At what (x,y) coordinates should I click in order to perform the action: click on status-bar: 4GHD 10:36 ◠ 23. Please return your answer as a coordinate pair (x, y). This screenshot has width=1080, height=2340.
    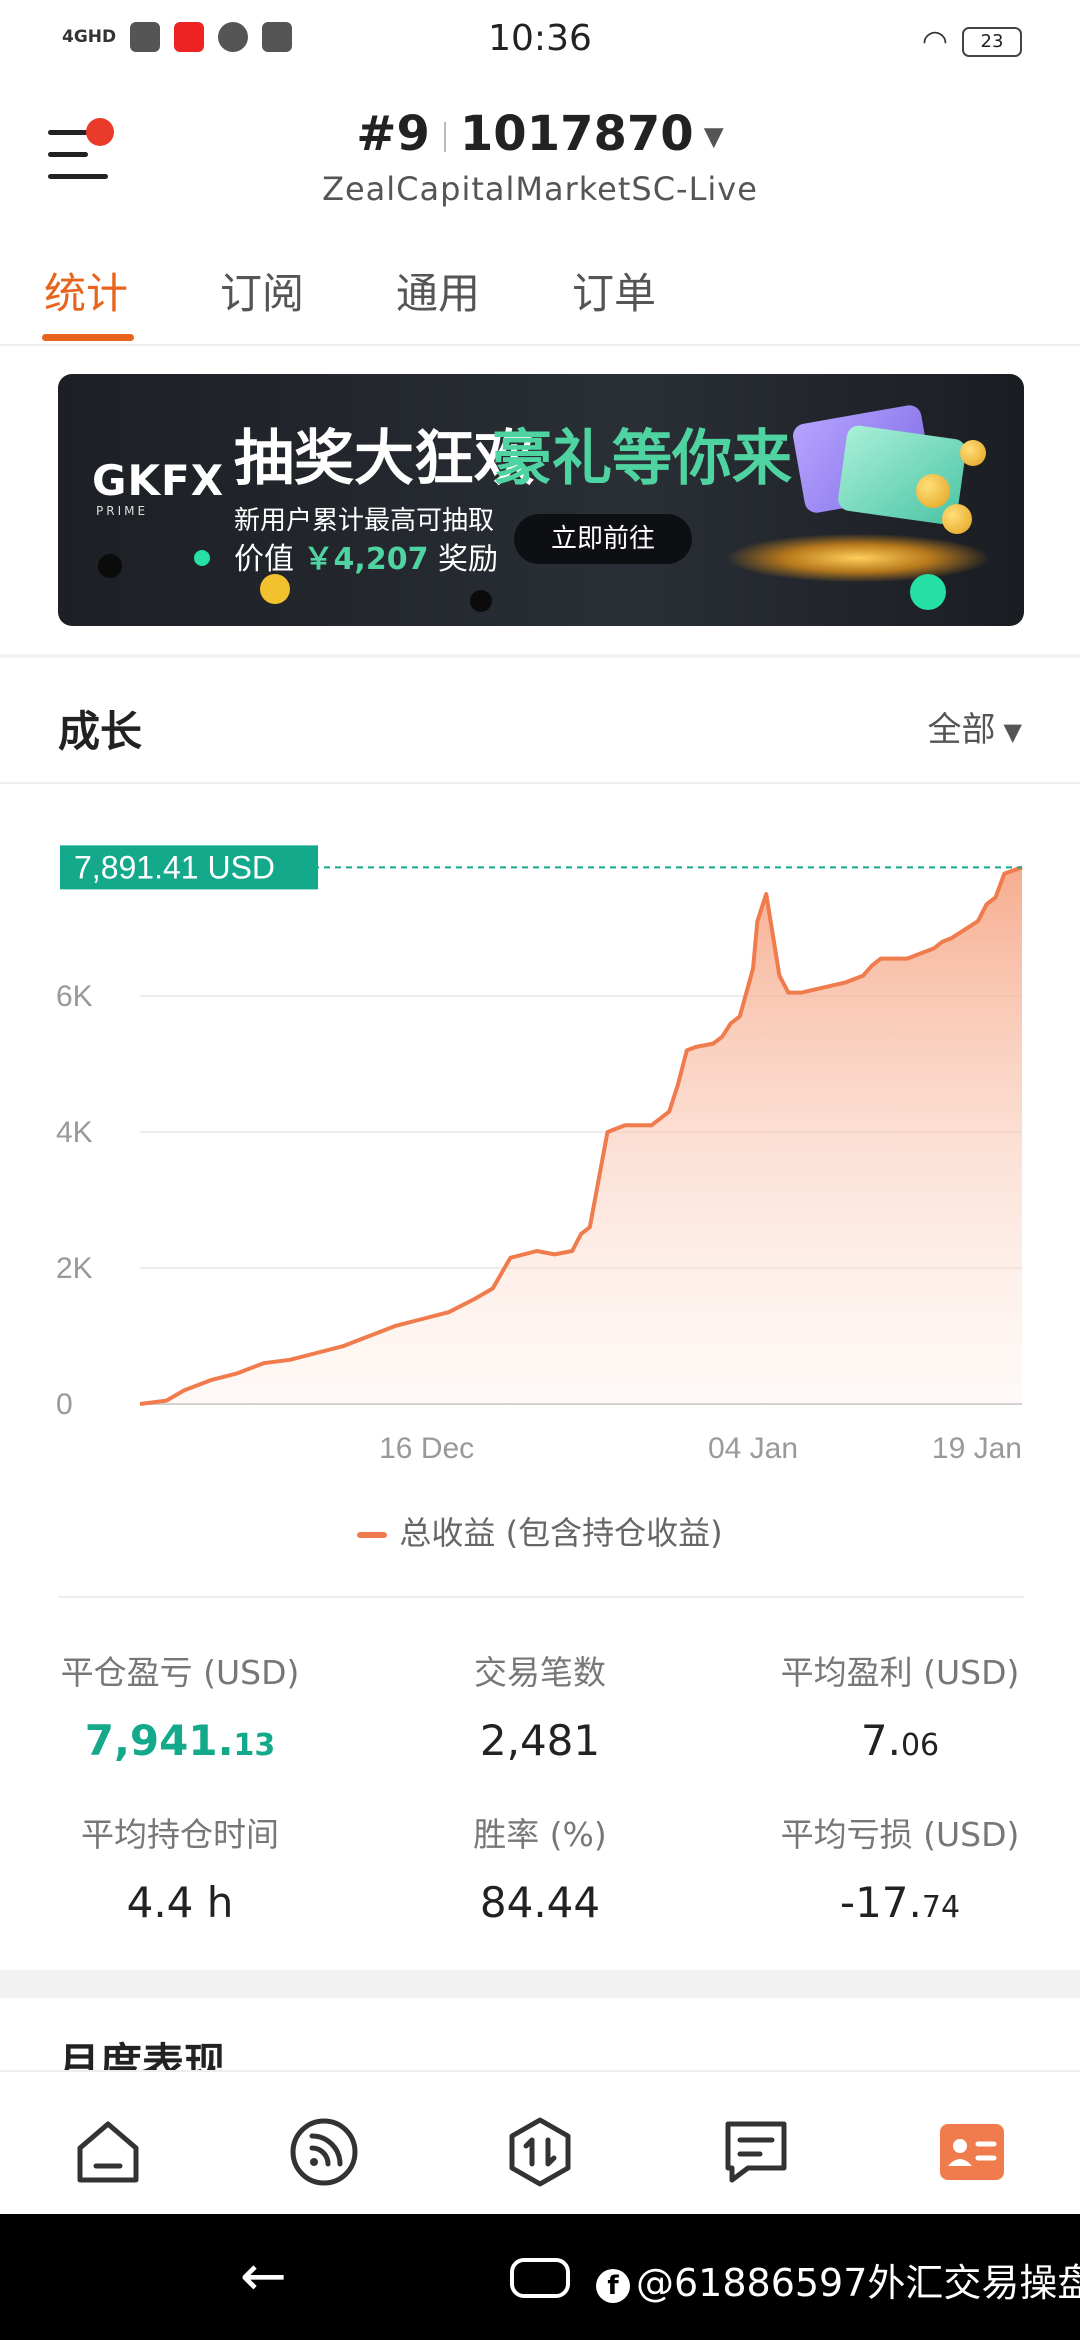
    Looking at the image, I should click on (540, 40).